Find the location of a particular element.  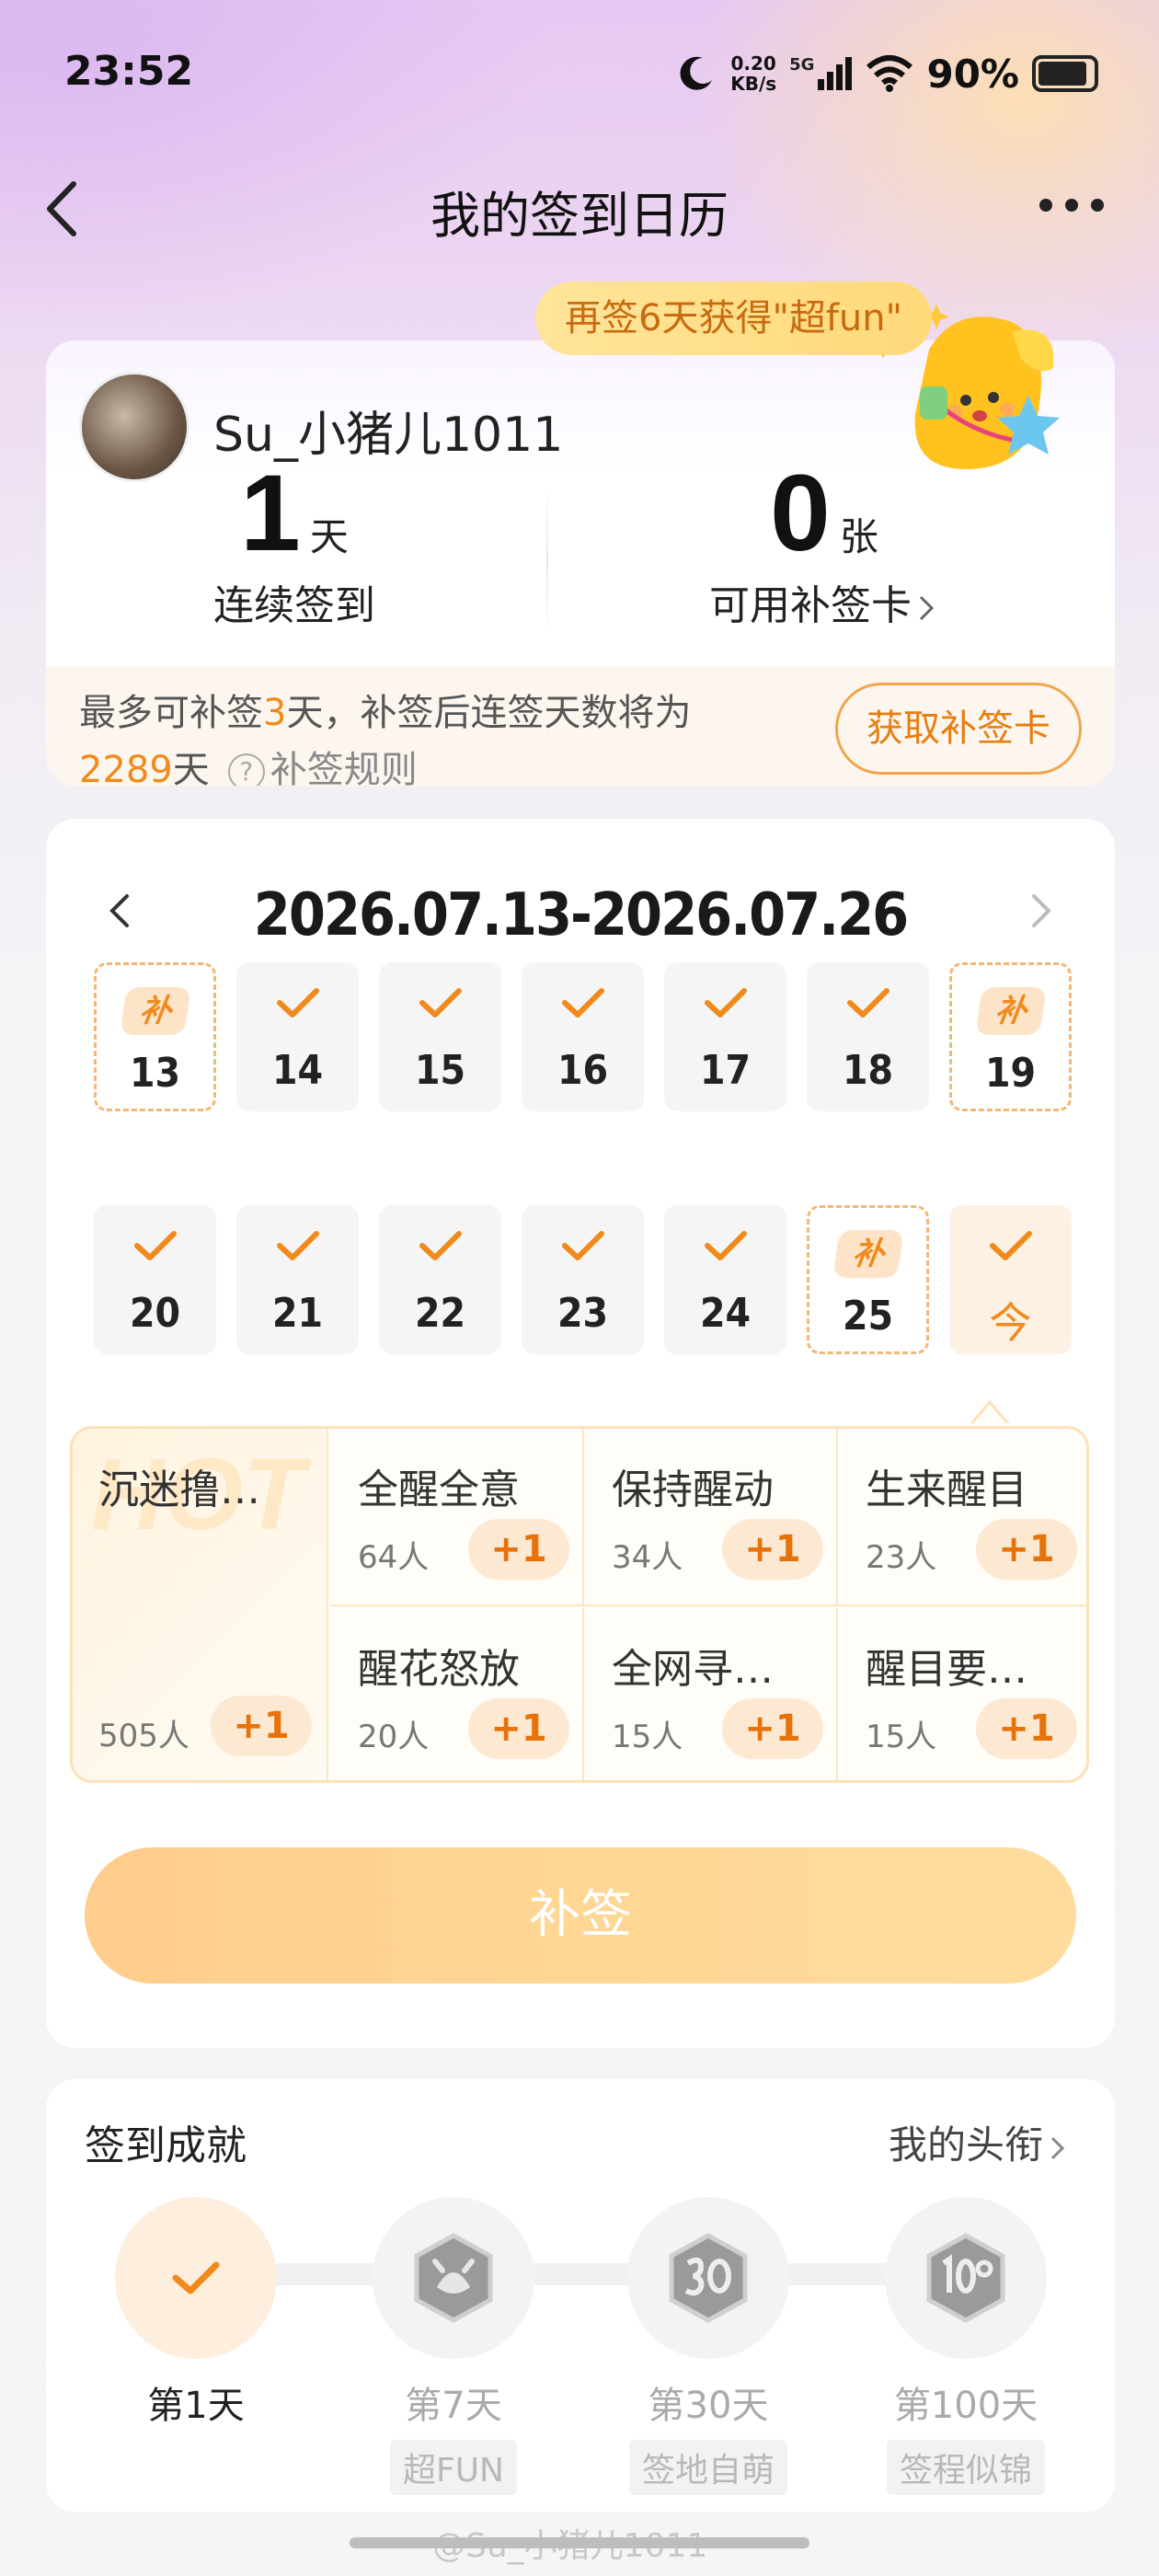

day-cell-today: 今 is located at coordinates (1010, 1279).